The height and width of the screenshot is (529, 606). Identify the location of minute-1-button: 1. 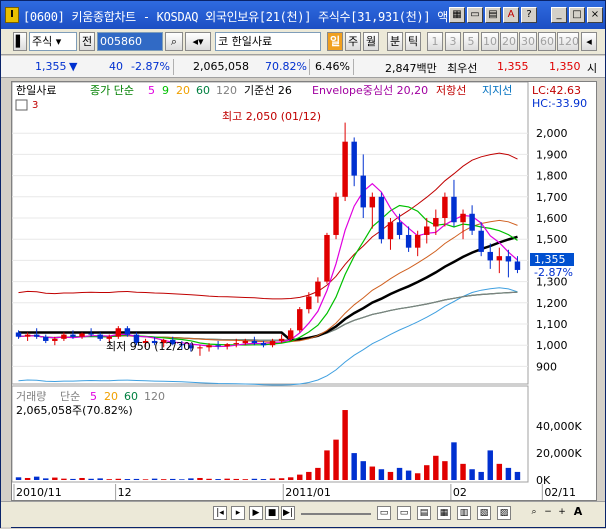
(435, 41).